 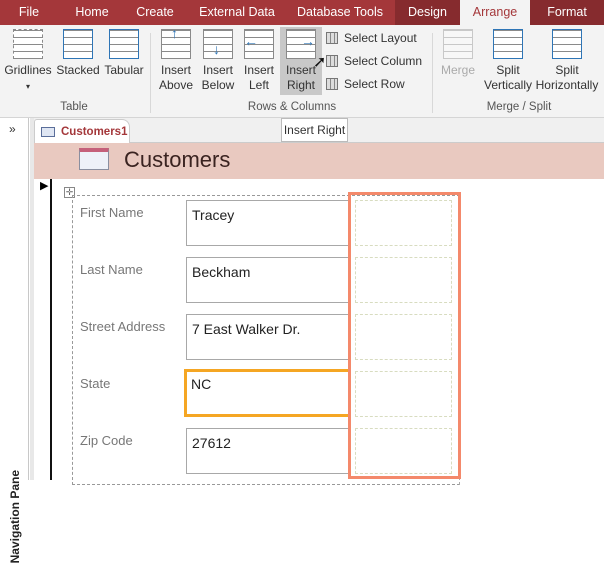 I want to click on button-label: Left, so click(x=258, y=85).